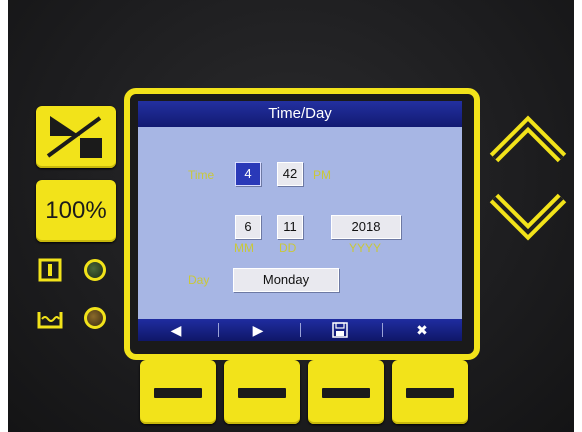 This screenshot has height=432, width=582. What do you see at coordinates (528, 217) in the screenshot?
I see `chevron-down-icon` at bounding box center [528, 217].